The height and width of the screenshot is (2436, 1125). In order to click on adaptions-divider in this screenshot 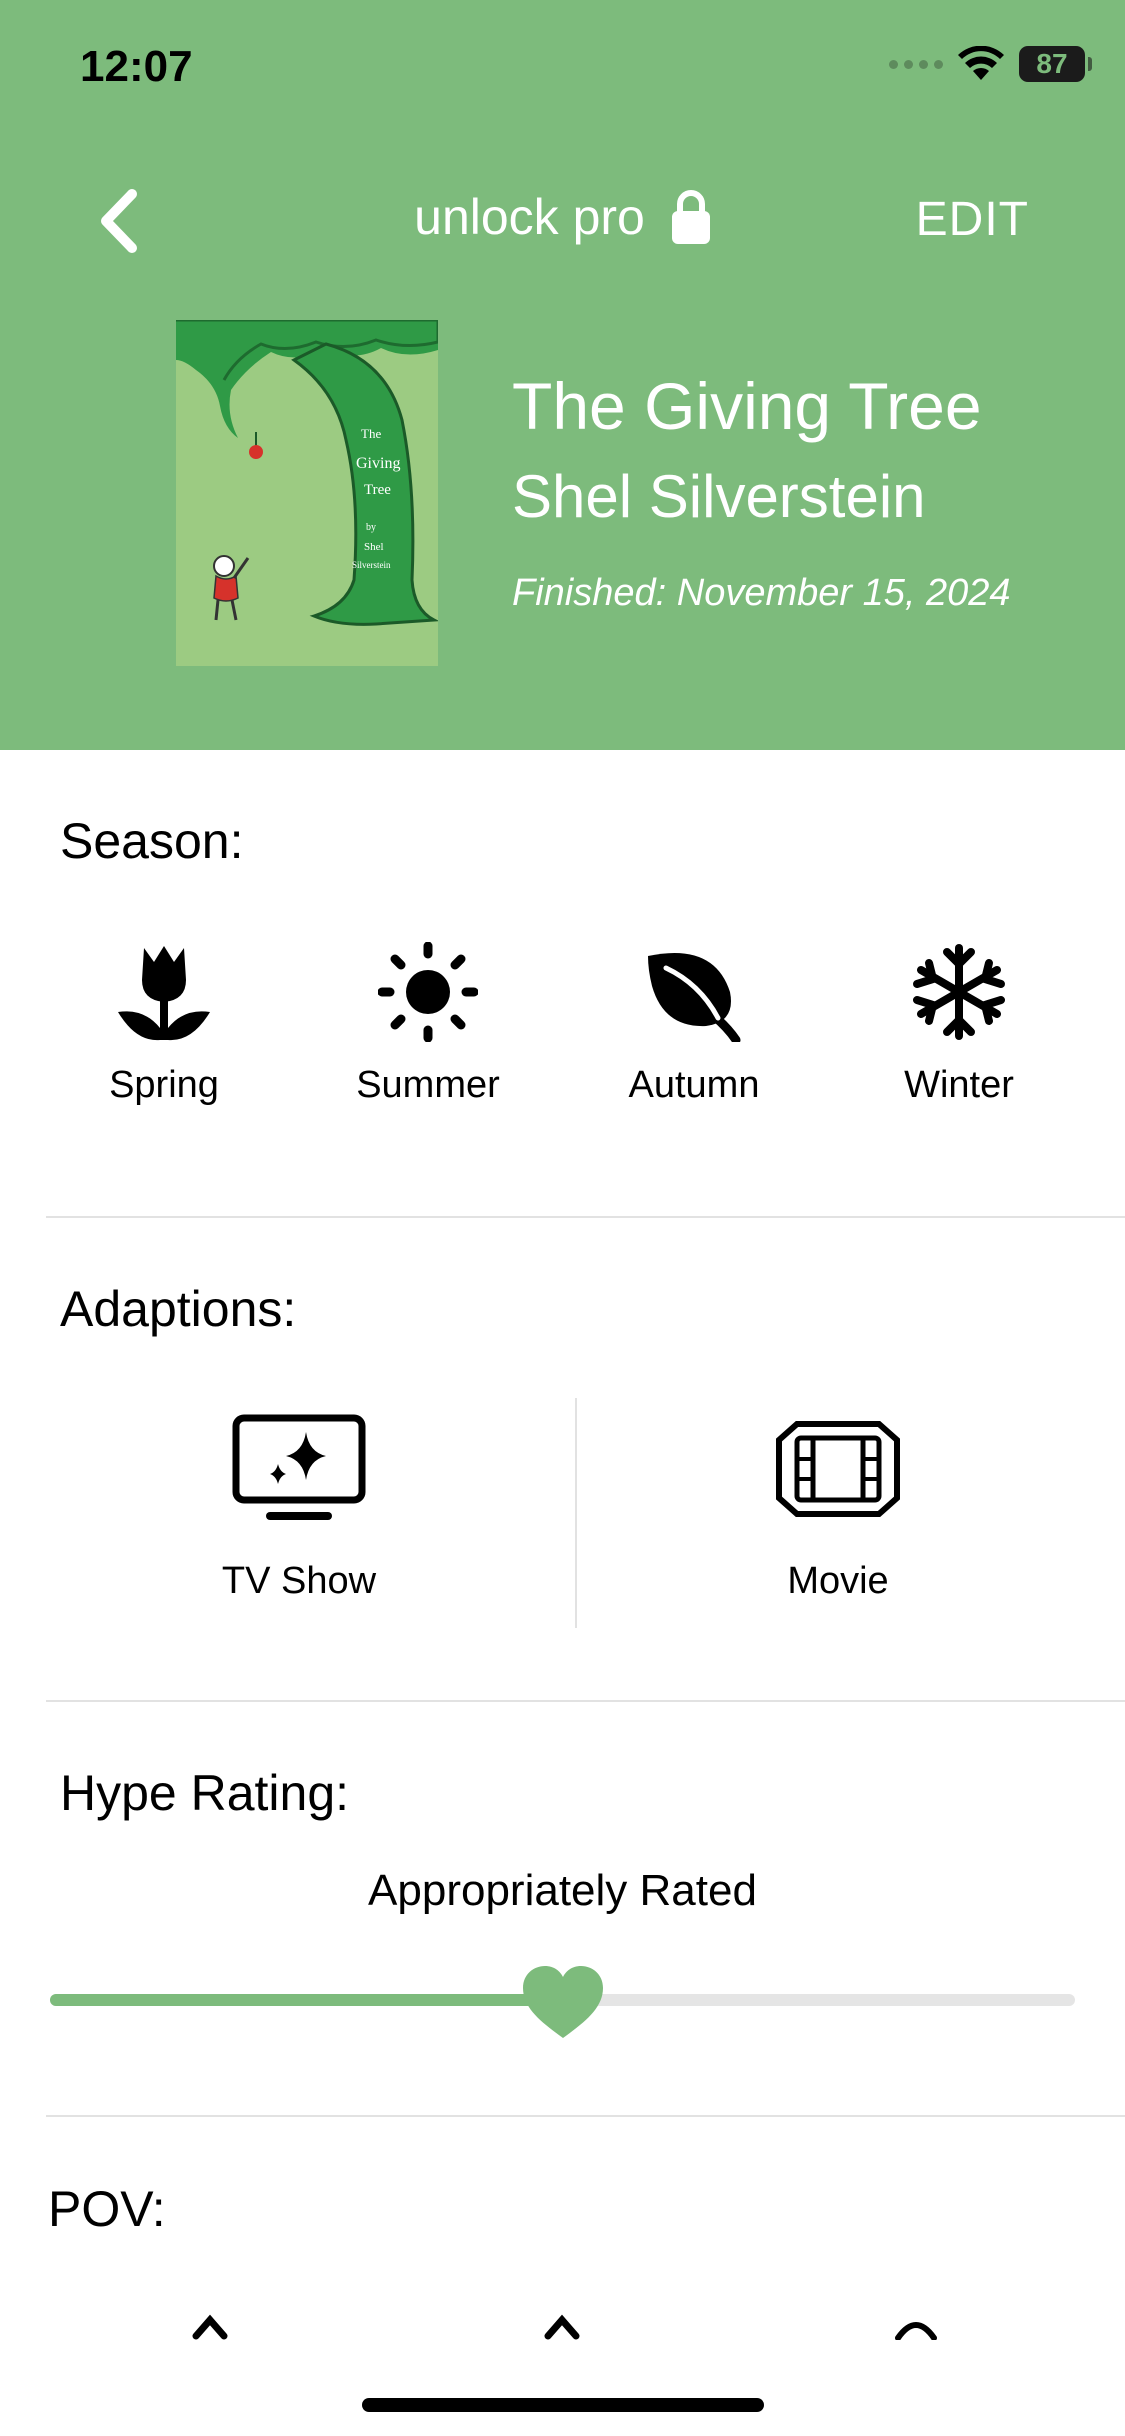, I will do `click(576, 1513)`.